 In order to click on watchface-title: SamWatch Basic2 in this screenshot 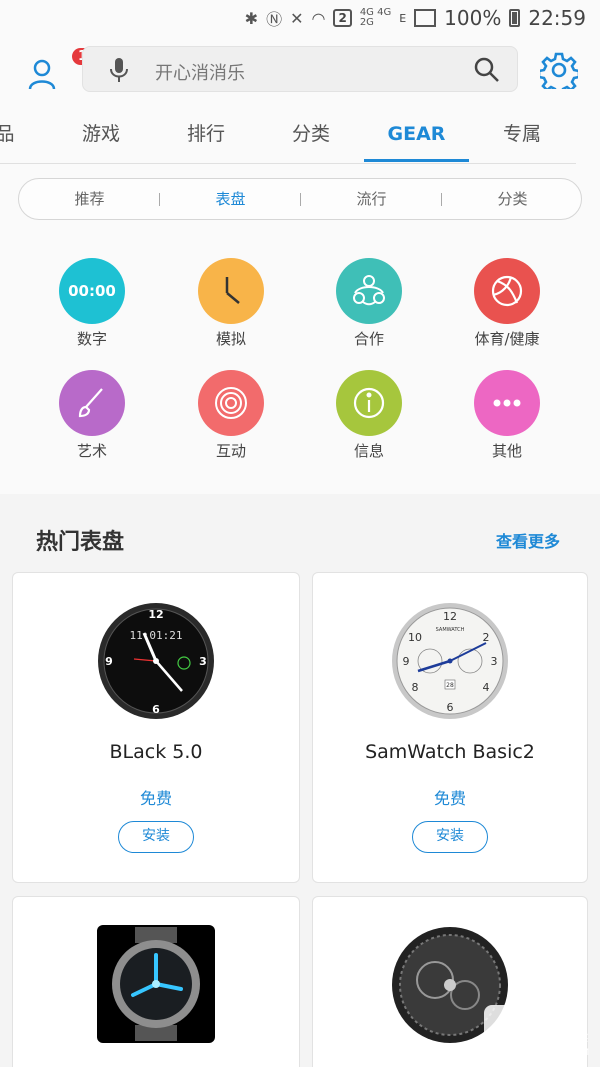, I will do `click(450, 752)`.